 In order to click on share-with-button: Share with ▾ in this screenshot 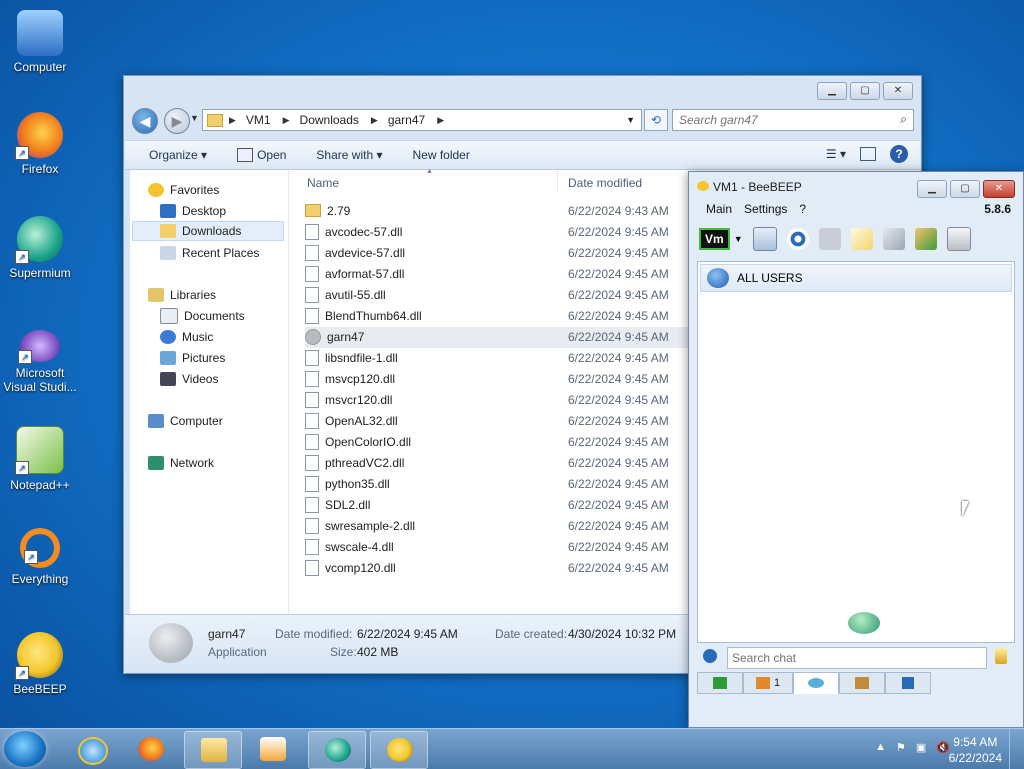, I will do `click(349, 155)`.